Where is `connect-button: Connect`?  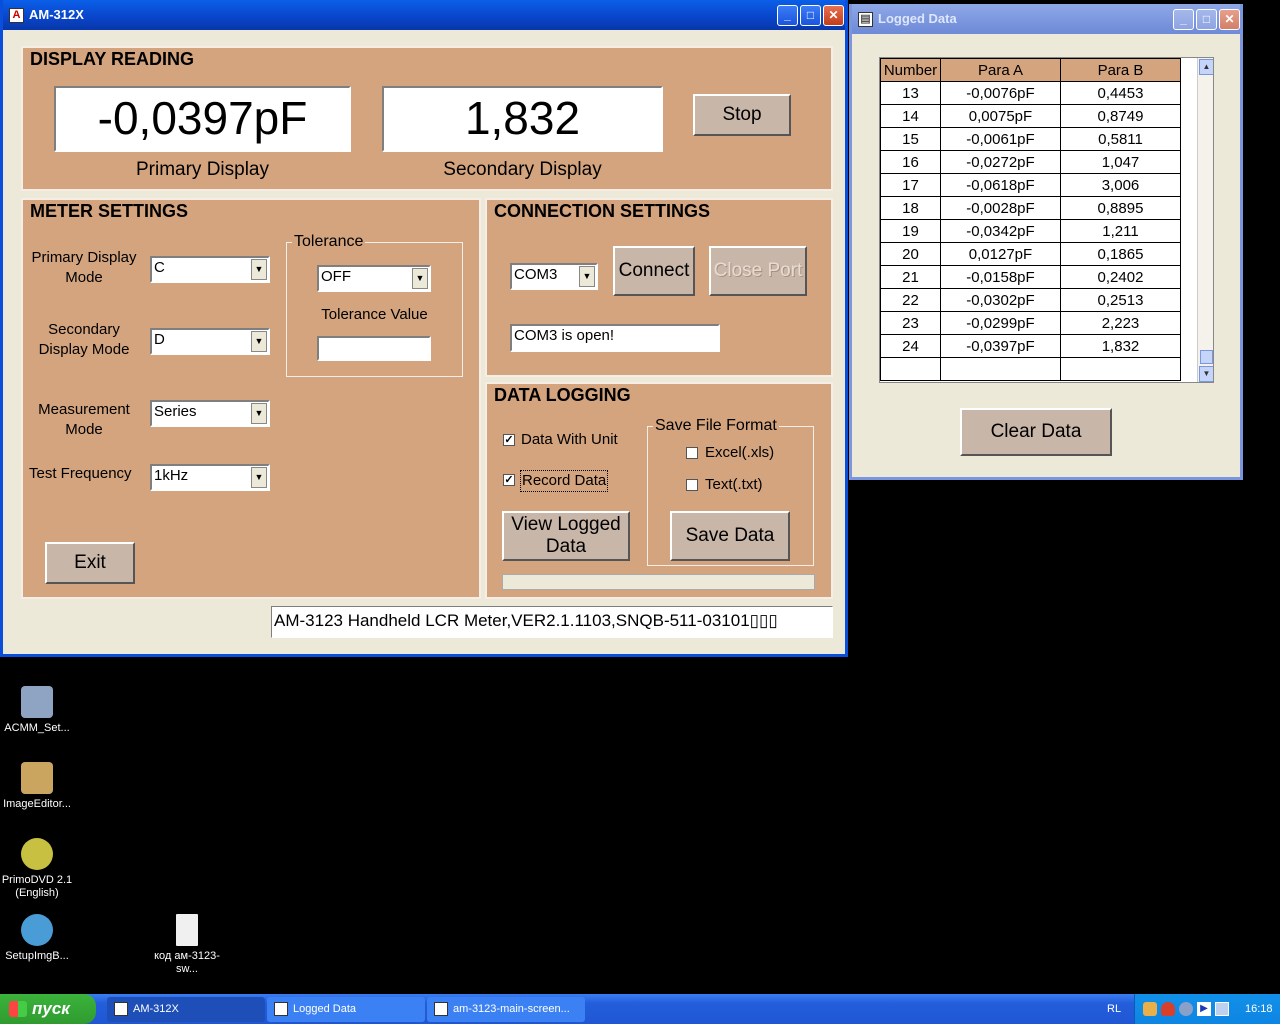 connect-button: Connect is located at coordinates (654, 271).